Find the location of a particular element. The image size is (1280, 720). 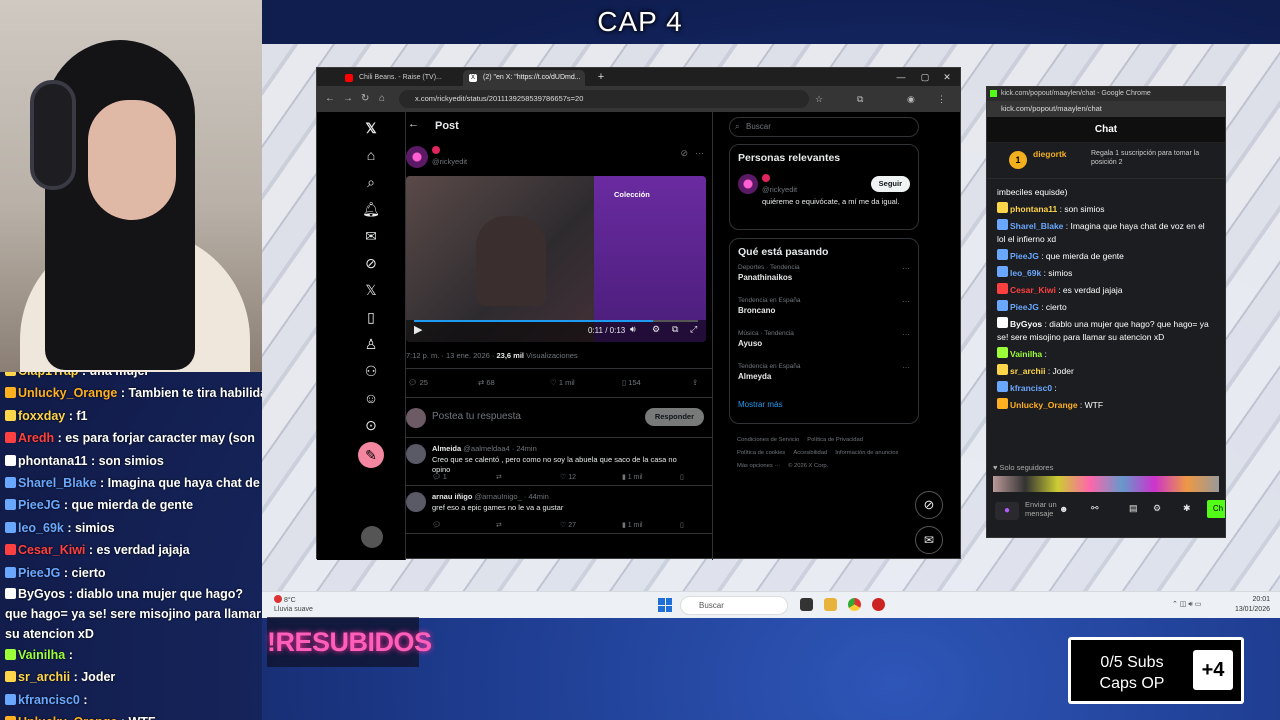

post-video: Colección ▶ 0:11 / 0:13 🔊︎ ⚙ ⧉ ⤢ is located at coordinates (556, 259).